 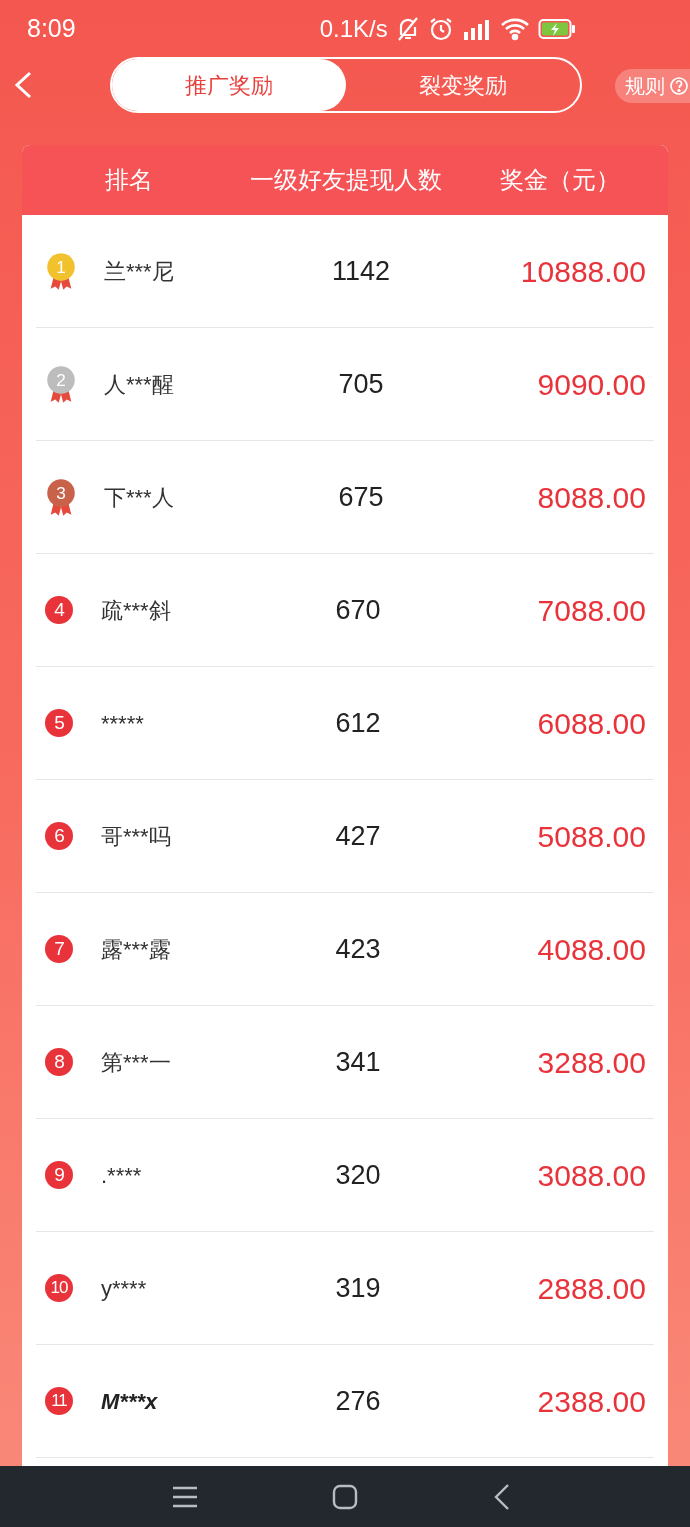 What do you see at coordinates (361, 270) in the screenshot?
I see `friend-count: 1142` at bounding box center [361, 270].